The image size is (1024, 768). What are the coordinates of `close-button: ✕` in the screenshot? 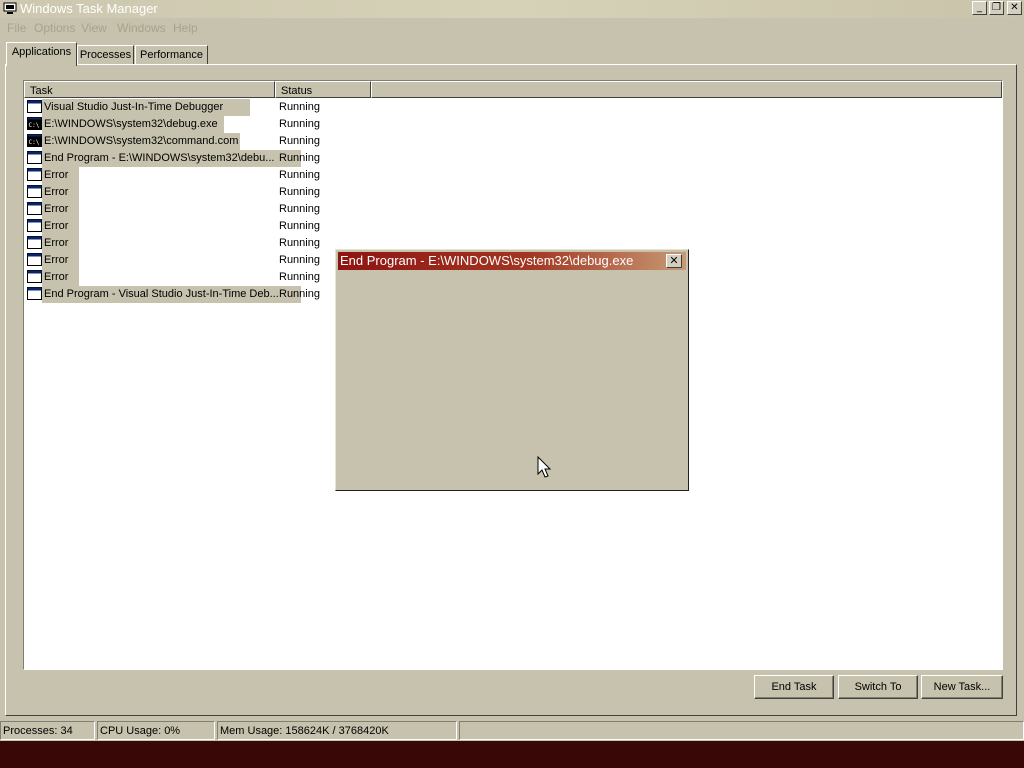 It's located at (1014, 8).